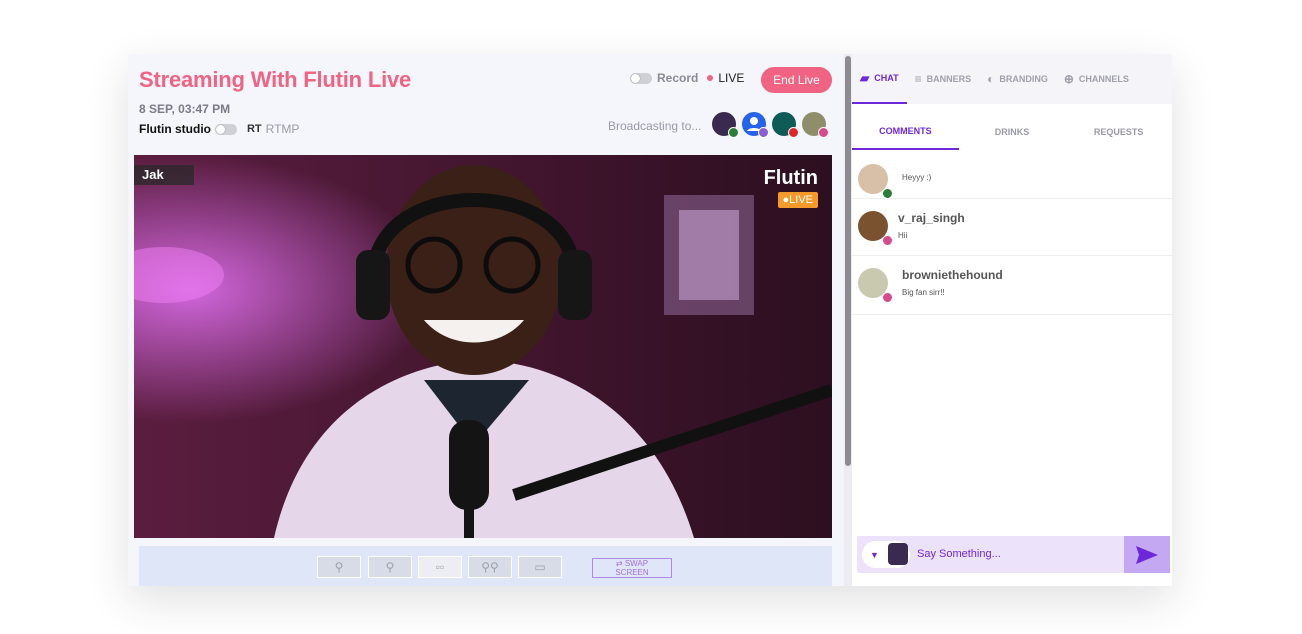  Describe the element at coordinates (1118, 132) in the screenshot. I see `subtab-requests: REQUESTS` at that location.